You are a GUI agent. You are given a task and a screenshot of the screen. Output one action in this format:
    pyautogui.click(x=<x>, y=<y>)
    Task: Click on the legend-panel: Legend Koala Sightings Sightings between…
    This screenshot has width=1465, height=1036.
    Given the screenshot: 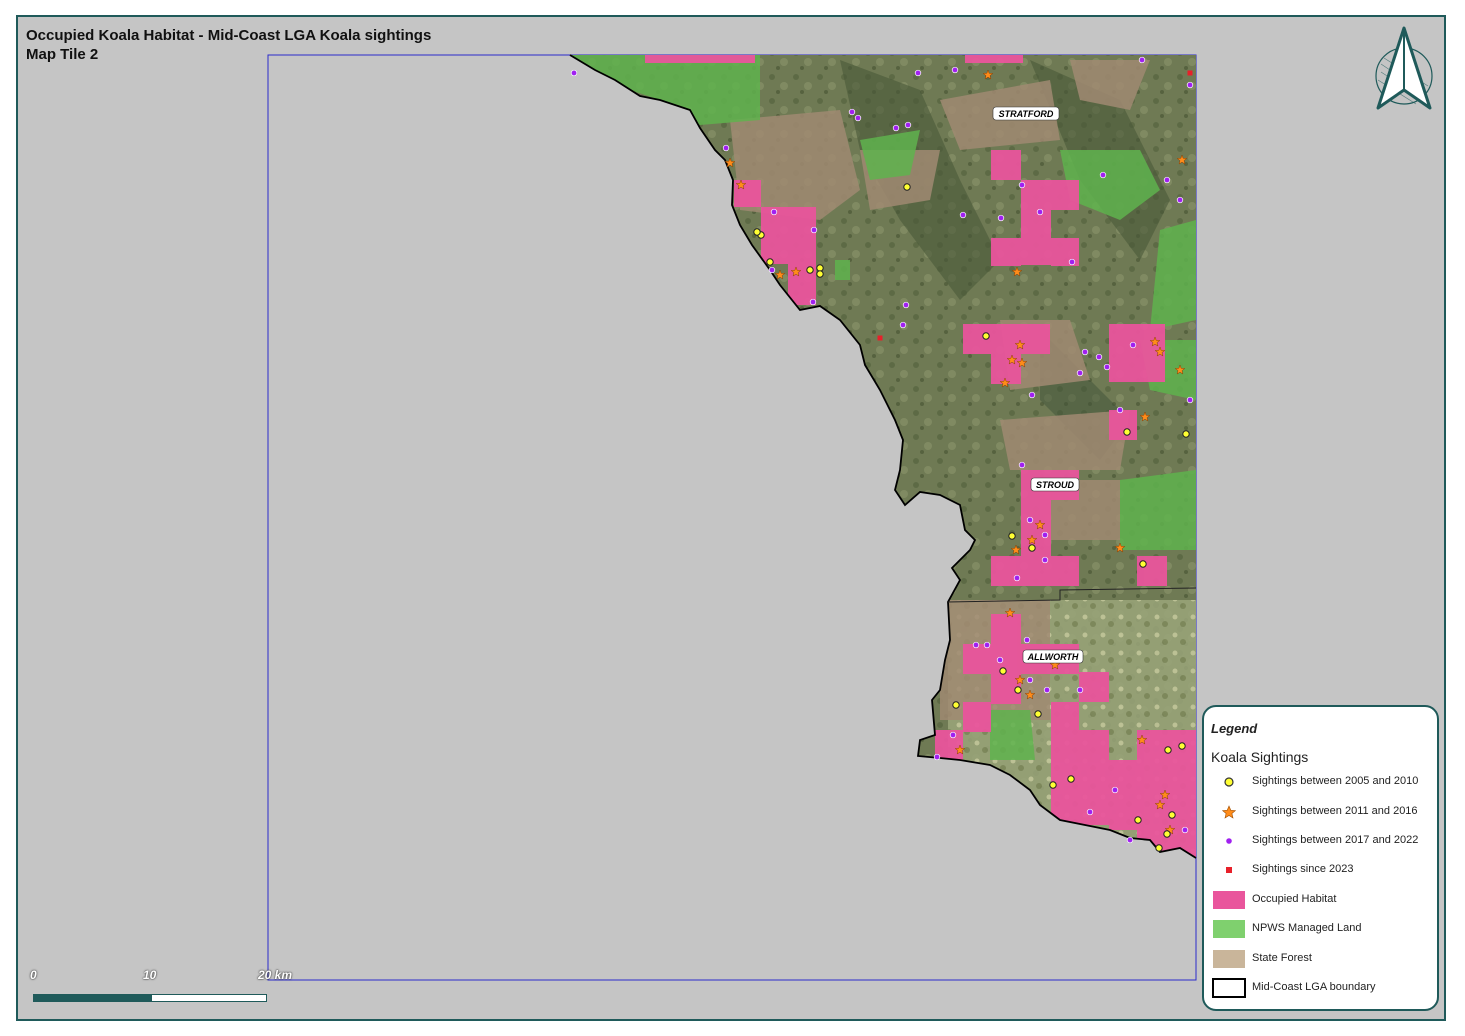 What is the action you would take?
    pyautogui.click(x=1320, y=858)
    